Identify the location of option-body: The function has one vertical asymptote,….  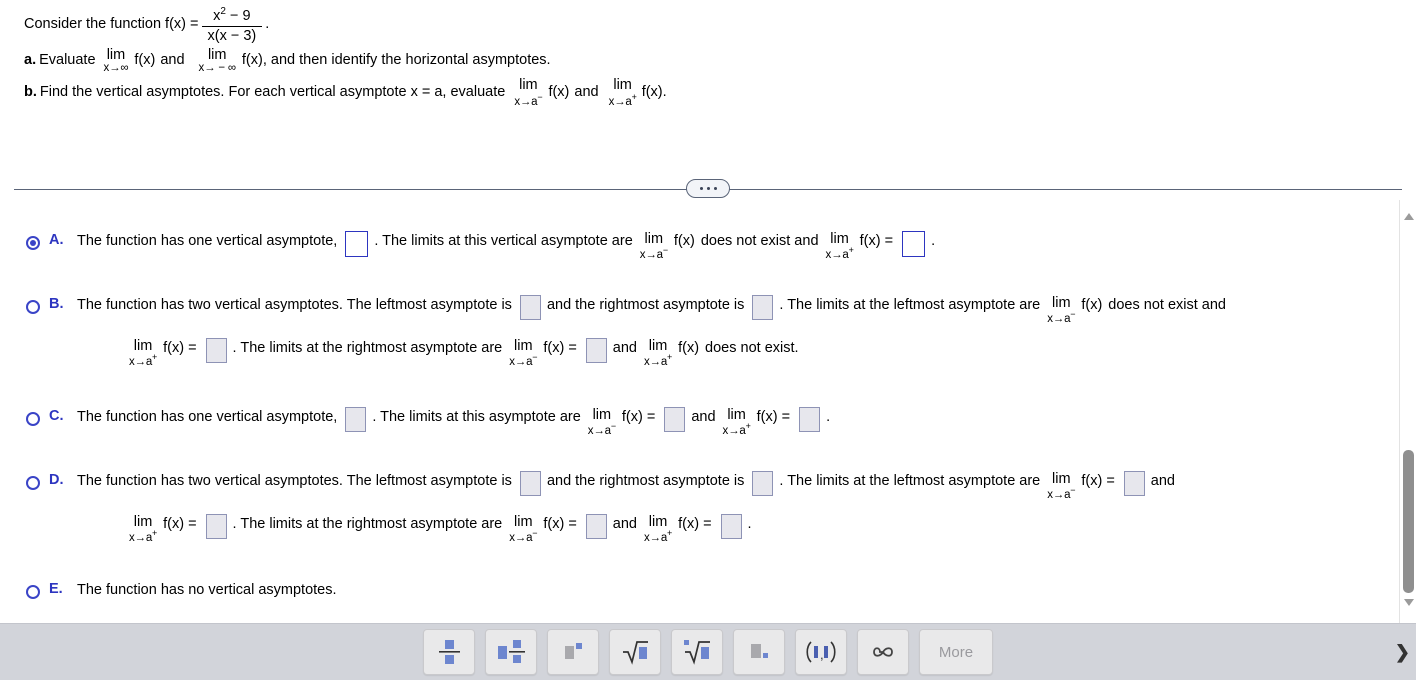
(456, 422).